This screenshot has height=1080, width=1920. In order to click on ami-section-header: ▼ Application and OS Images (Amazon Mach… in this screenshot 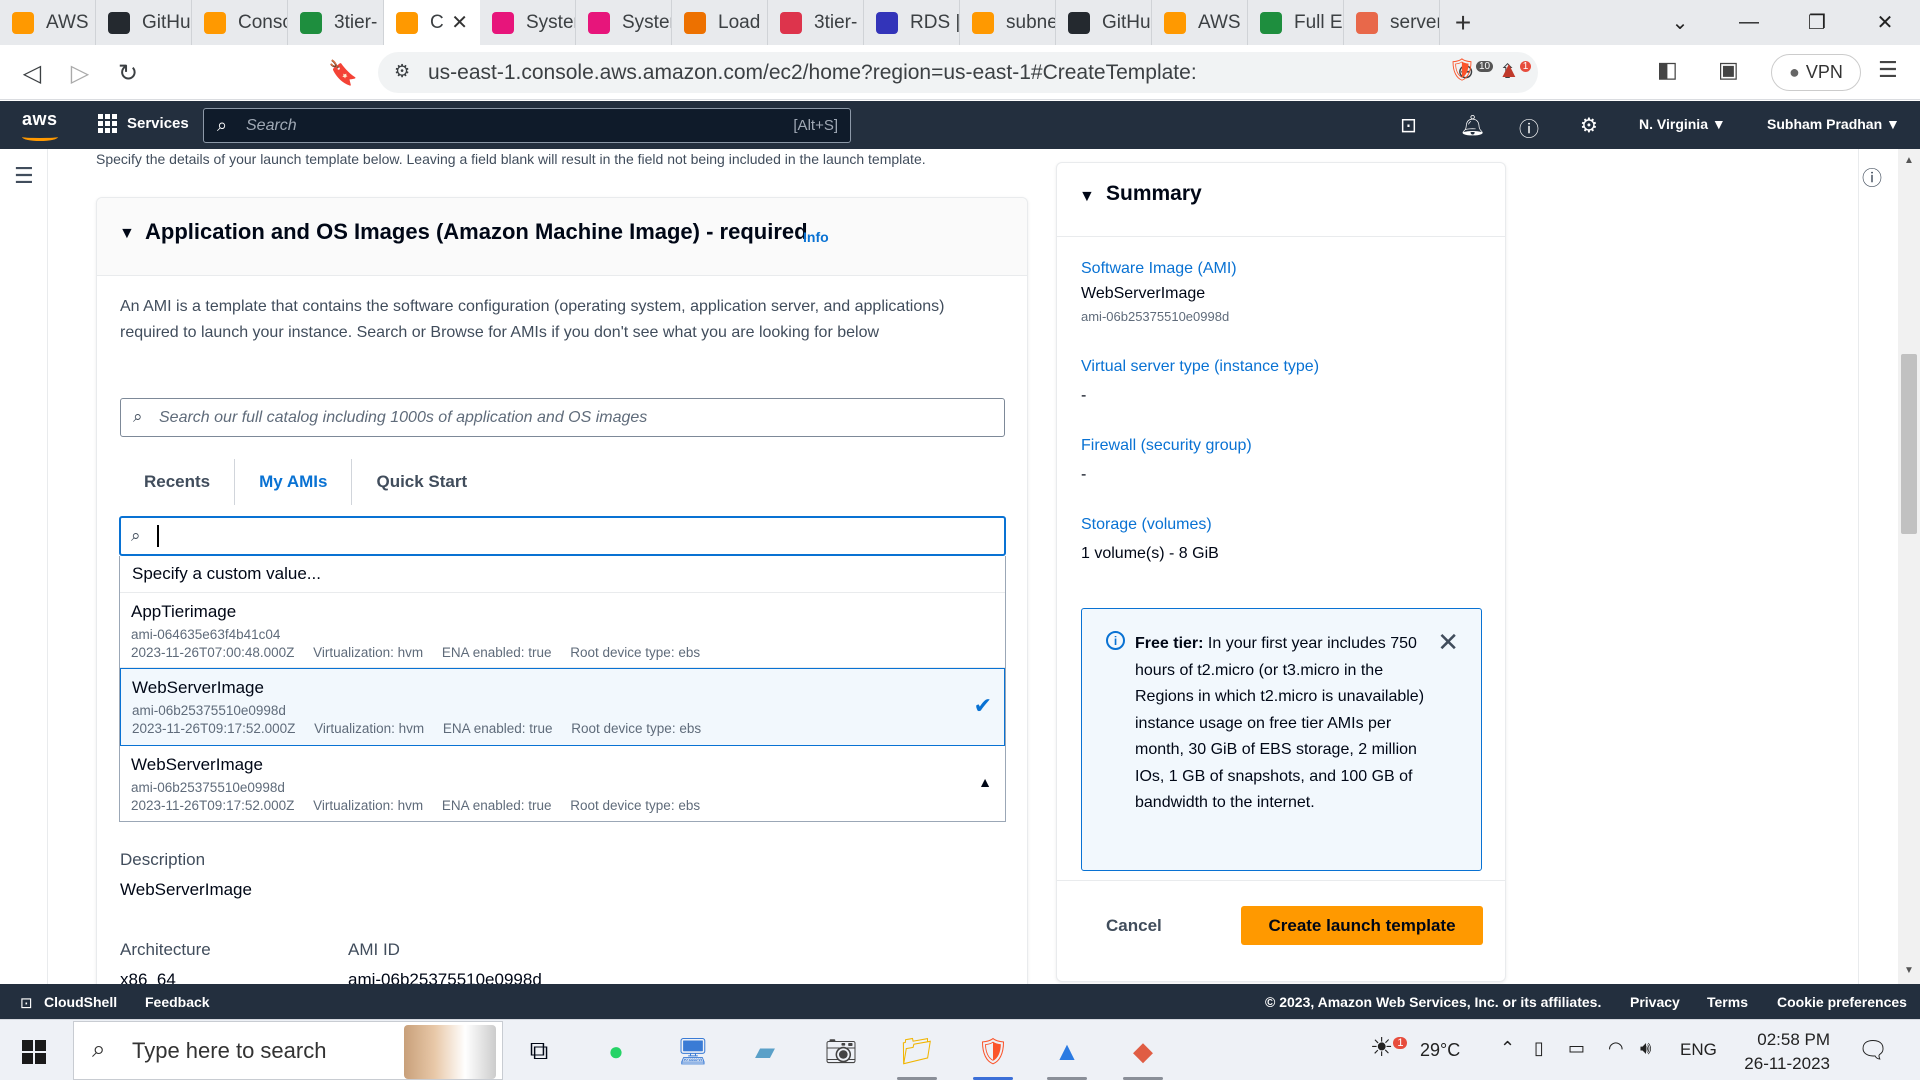, I will do `click(562, 237)`.